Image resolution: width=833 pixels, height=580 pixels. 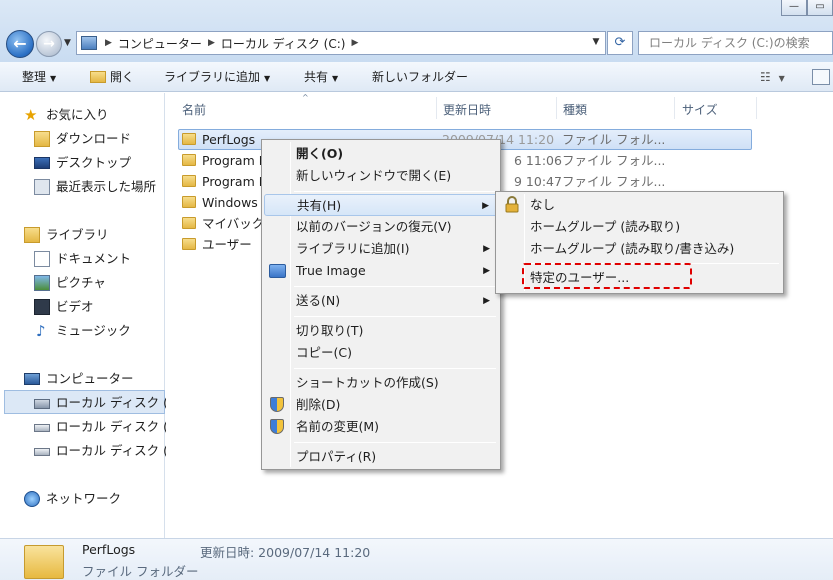 I want to click on details-modified: 更新日時: 2009/07/14 11:20, so click(x=285, y=552).